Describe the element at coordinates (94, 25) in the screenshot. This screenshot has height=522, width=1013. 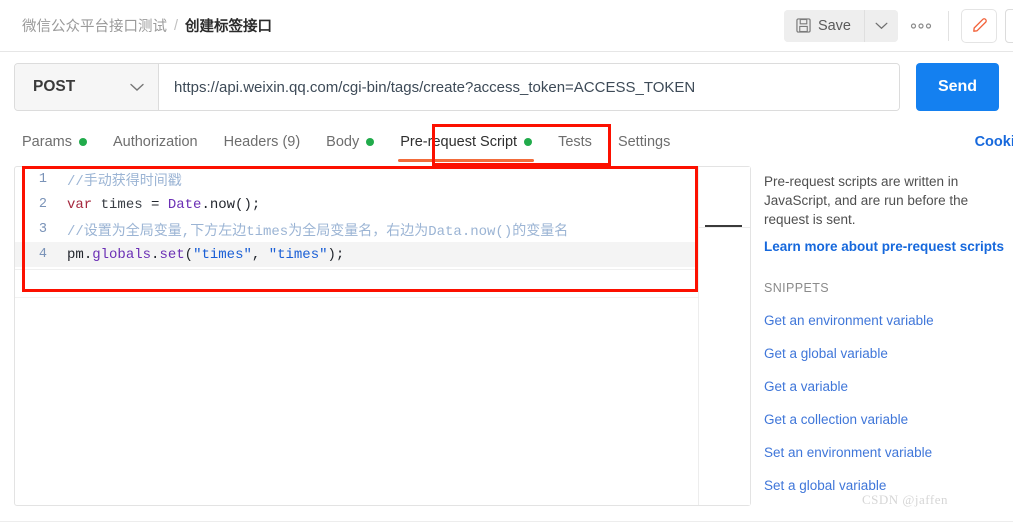
I see `breadcrumb-collection: 微信公众平台接口测试` at that location.